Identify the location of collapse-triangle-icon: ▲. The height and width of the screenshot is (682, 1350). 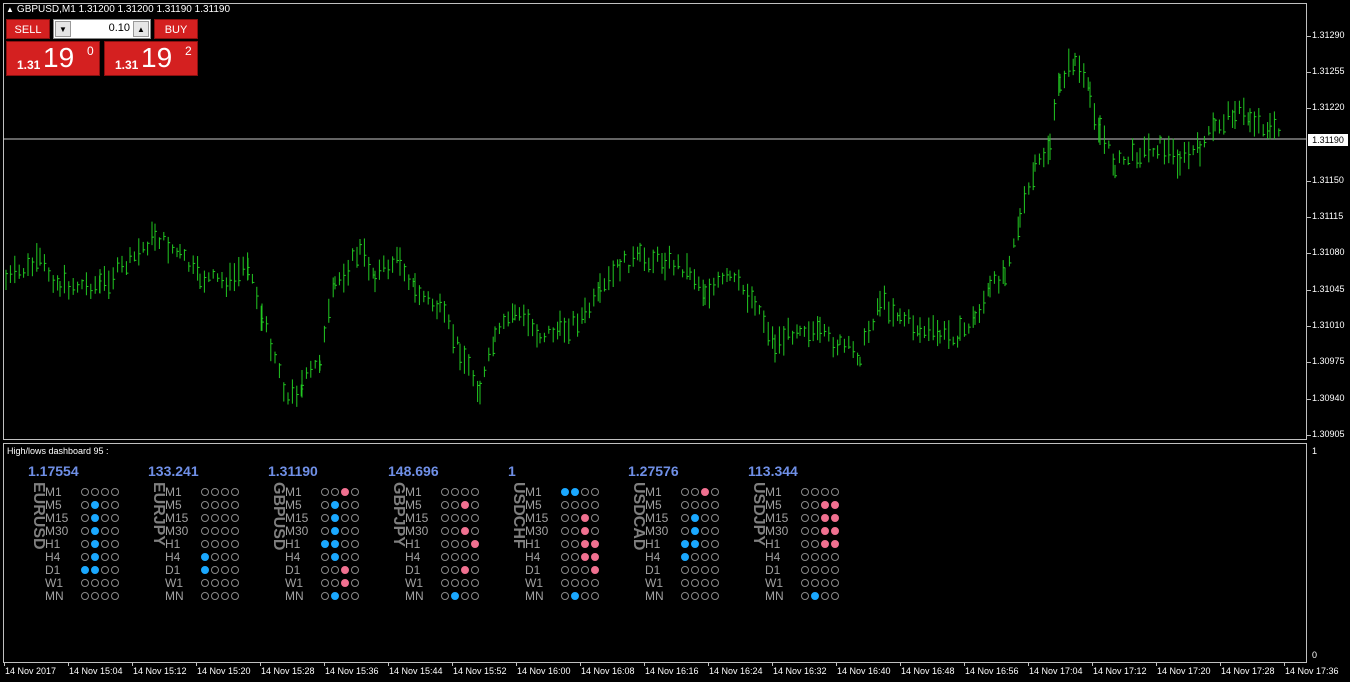
(10, 9).